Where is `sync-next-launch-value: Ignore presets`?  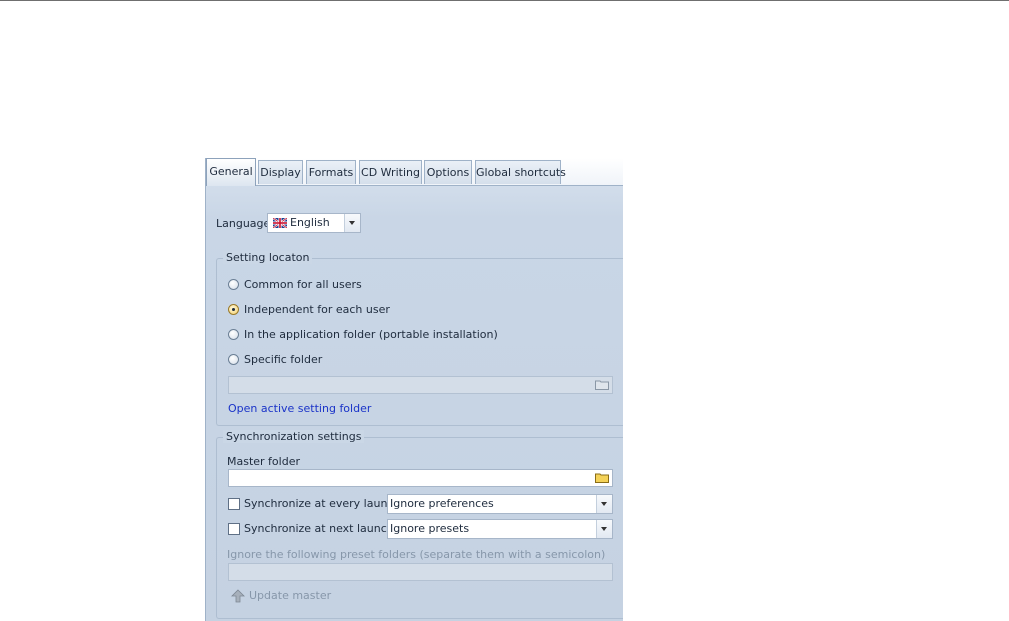
sync-next-launch-value: Ignore presets is located at coordinates (430, 528).